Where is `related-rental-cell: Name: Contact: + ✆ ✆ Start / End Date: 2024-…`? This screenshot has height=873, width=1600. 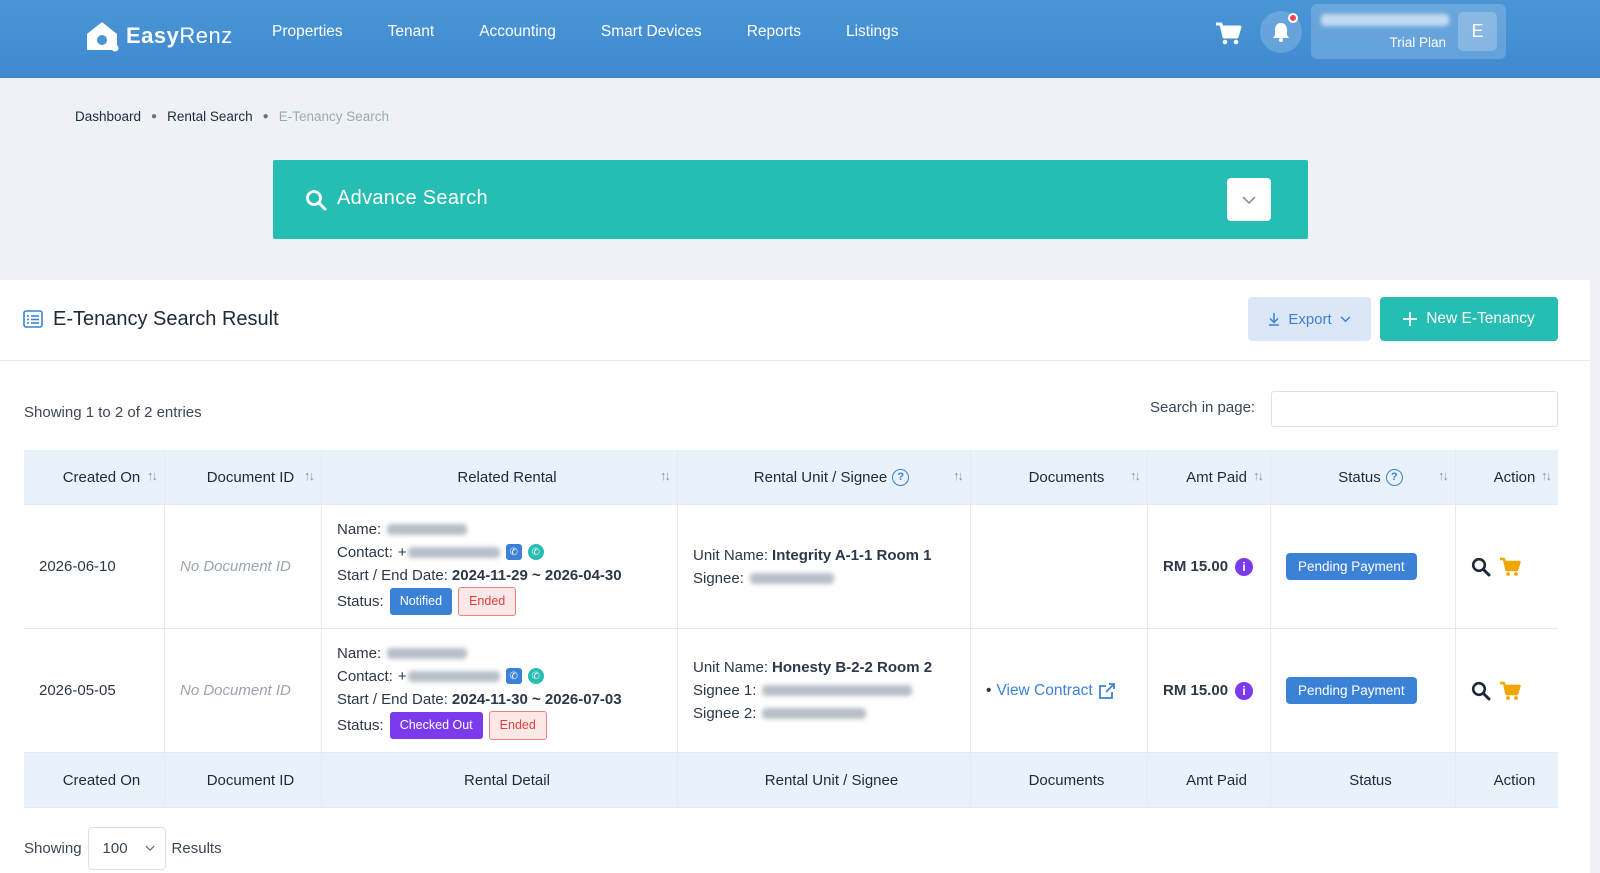 related-rental-cell: Name: Contact: + ✆ ✆ Start / End Date: 2024-… is located at coordinates (500, 566).